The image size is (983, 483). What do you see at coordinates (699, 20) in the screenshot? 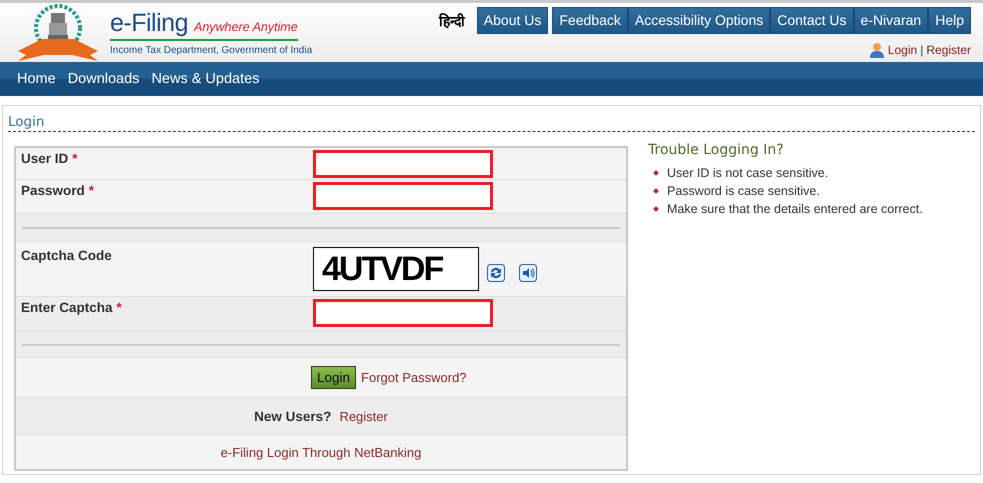
I see `top-menu-link: Accessibility Options` at bounding box center [699, 20].